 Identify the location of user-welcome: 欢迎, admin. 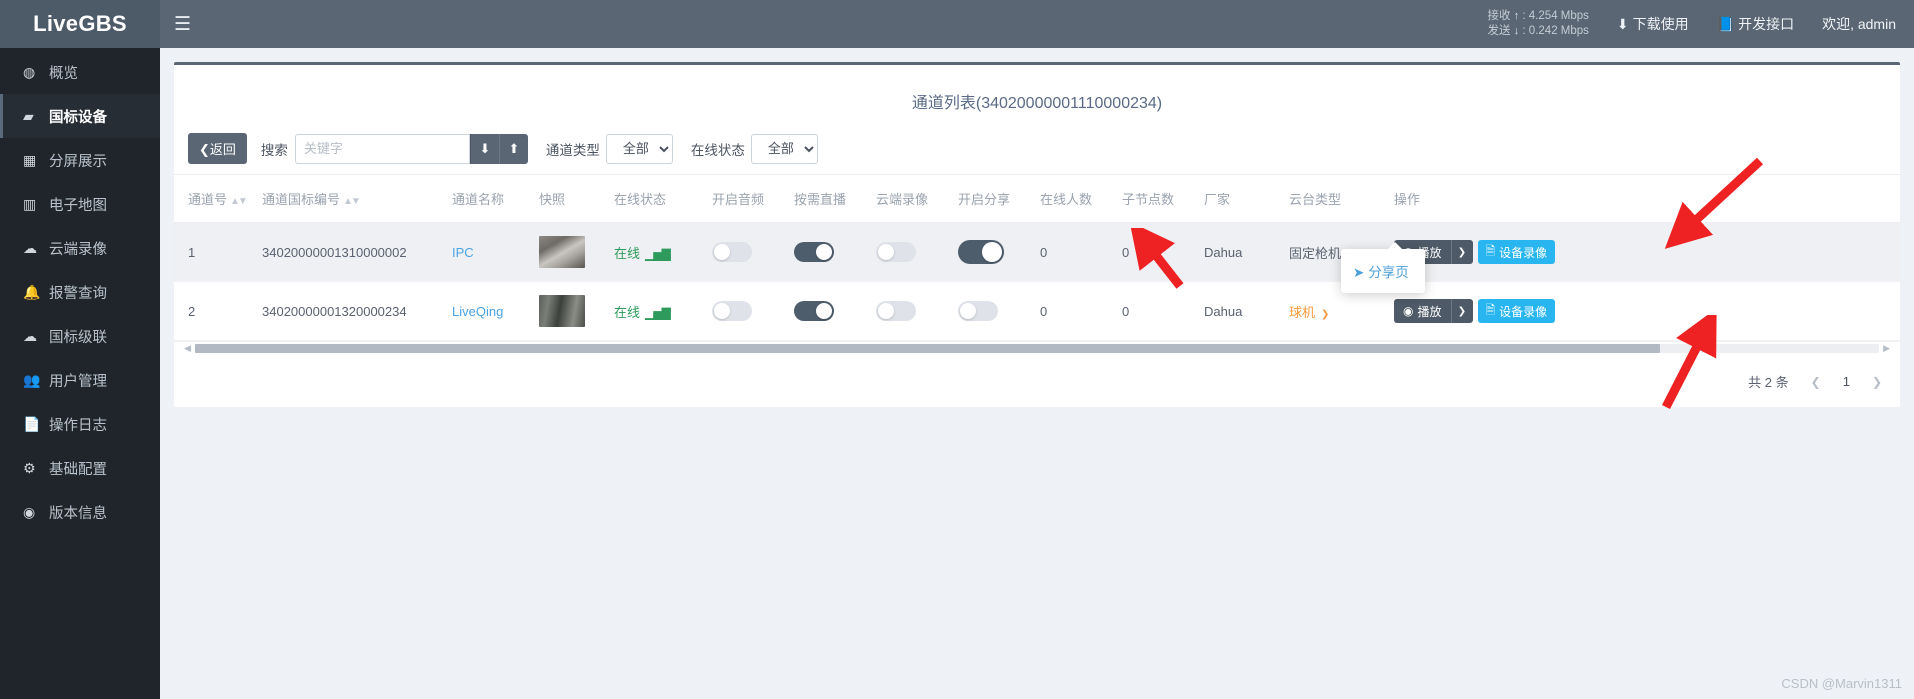
(1859, 24).